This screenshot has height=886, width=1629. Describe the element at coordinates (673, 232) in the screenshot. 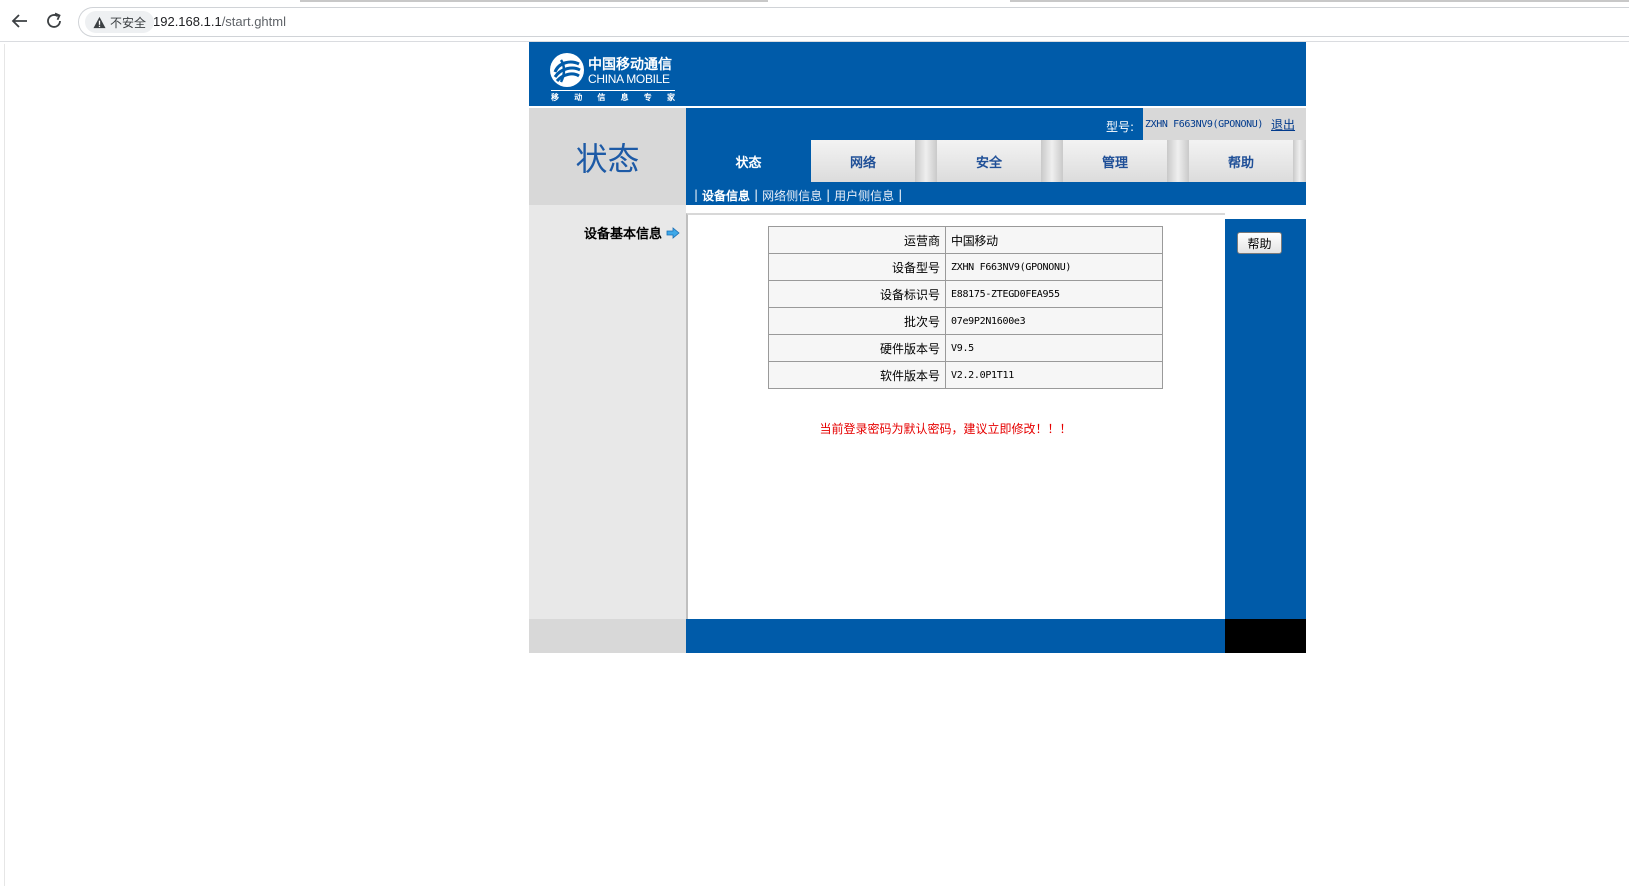

I see `arrow-right-icon` at that location.